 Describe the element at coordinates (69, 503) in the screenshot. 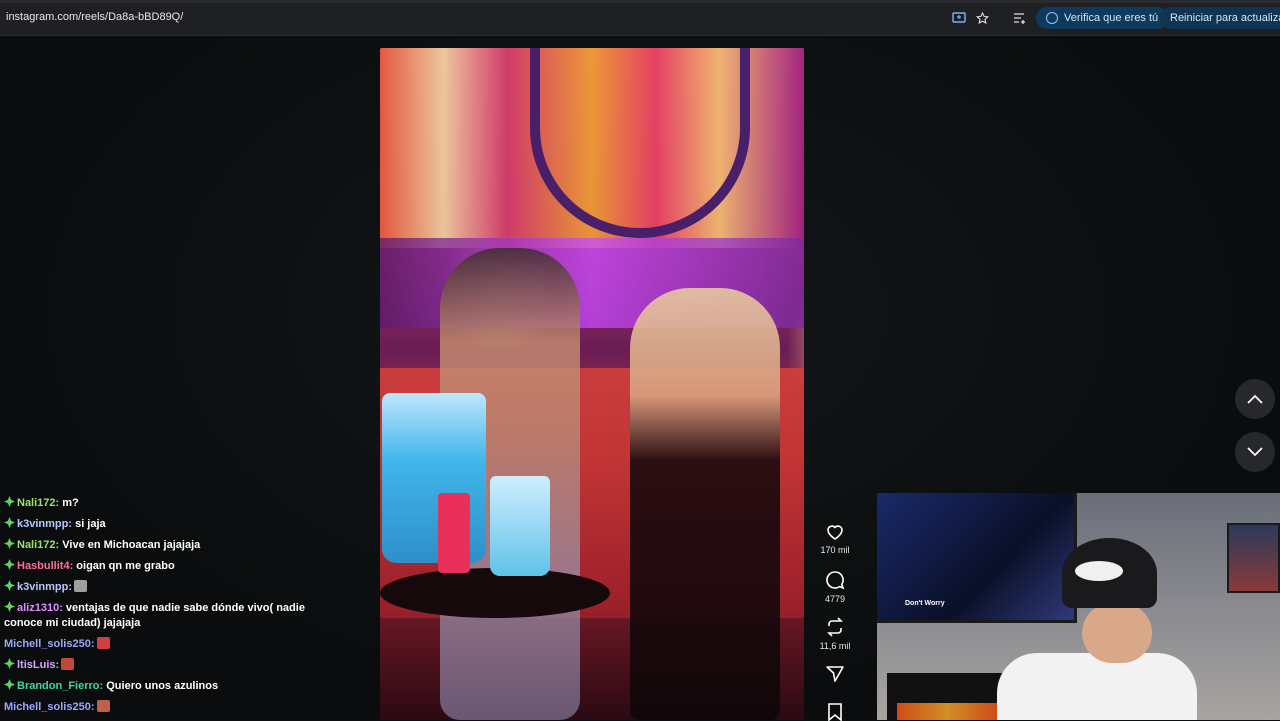

I see `chat-text: m?` at that location.